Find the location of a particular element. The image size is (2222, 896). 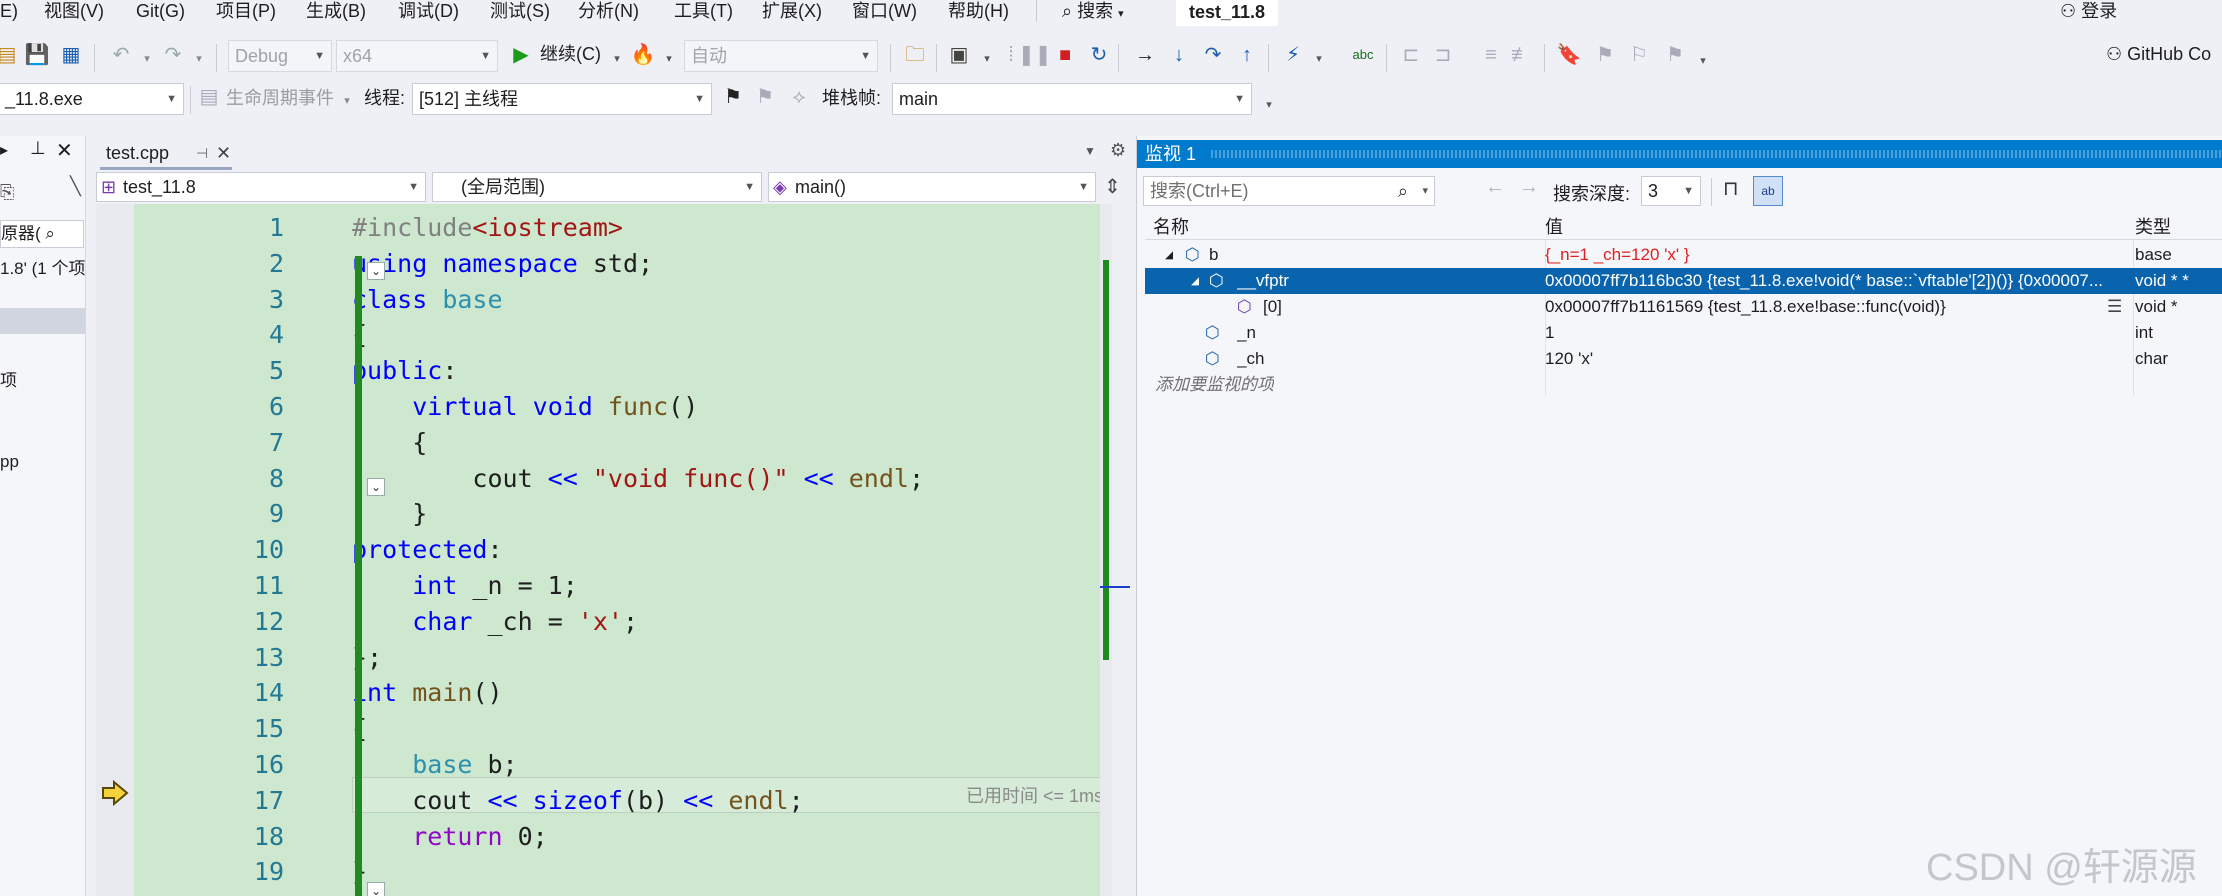

code-line: 3 class base is located at coordinates (623, 300).